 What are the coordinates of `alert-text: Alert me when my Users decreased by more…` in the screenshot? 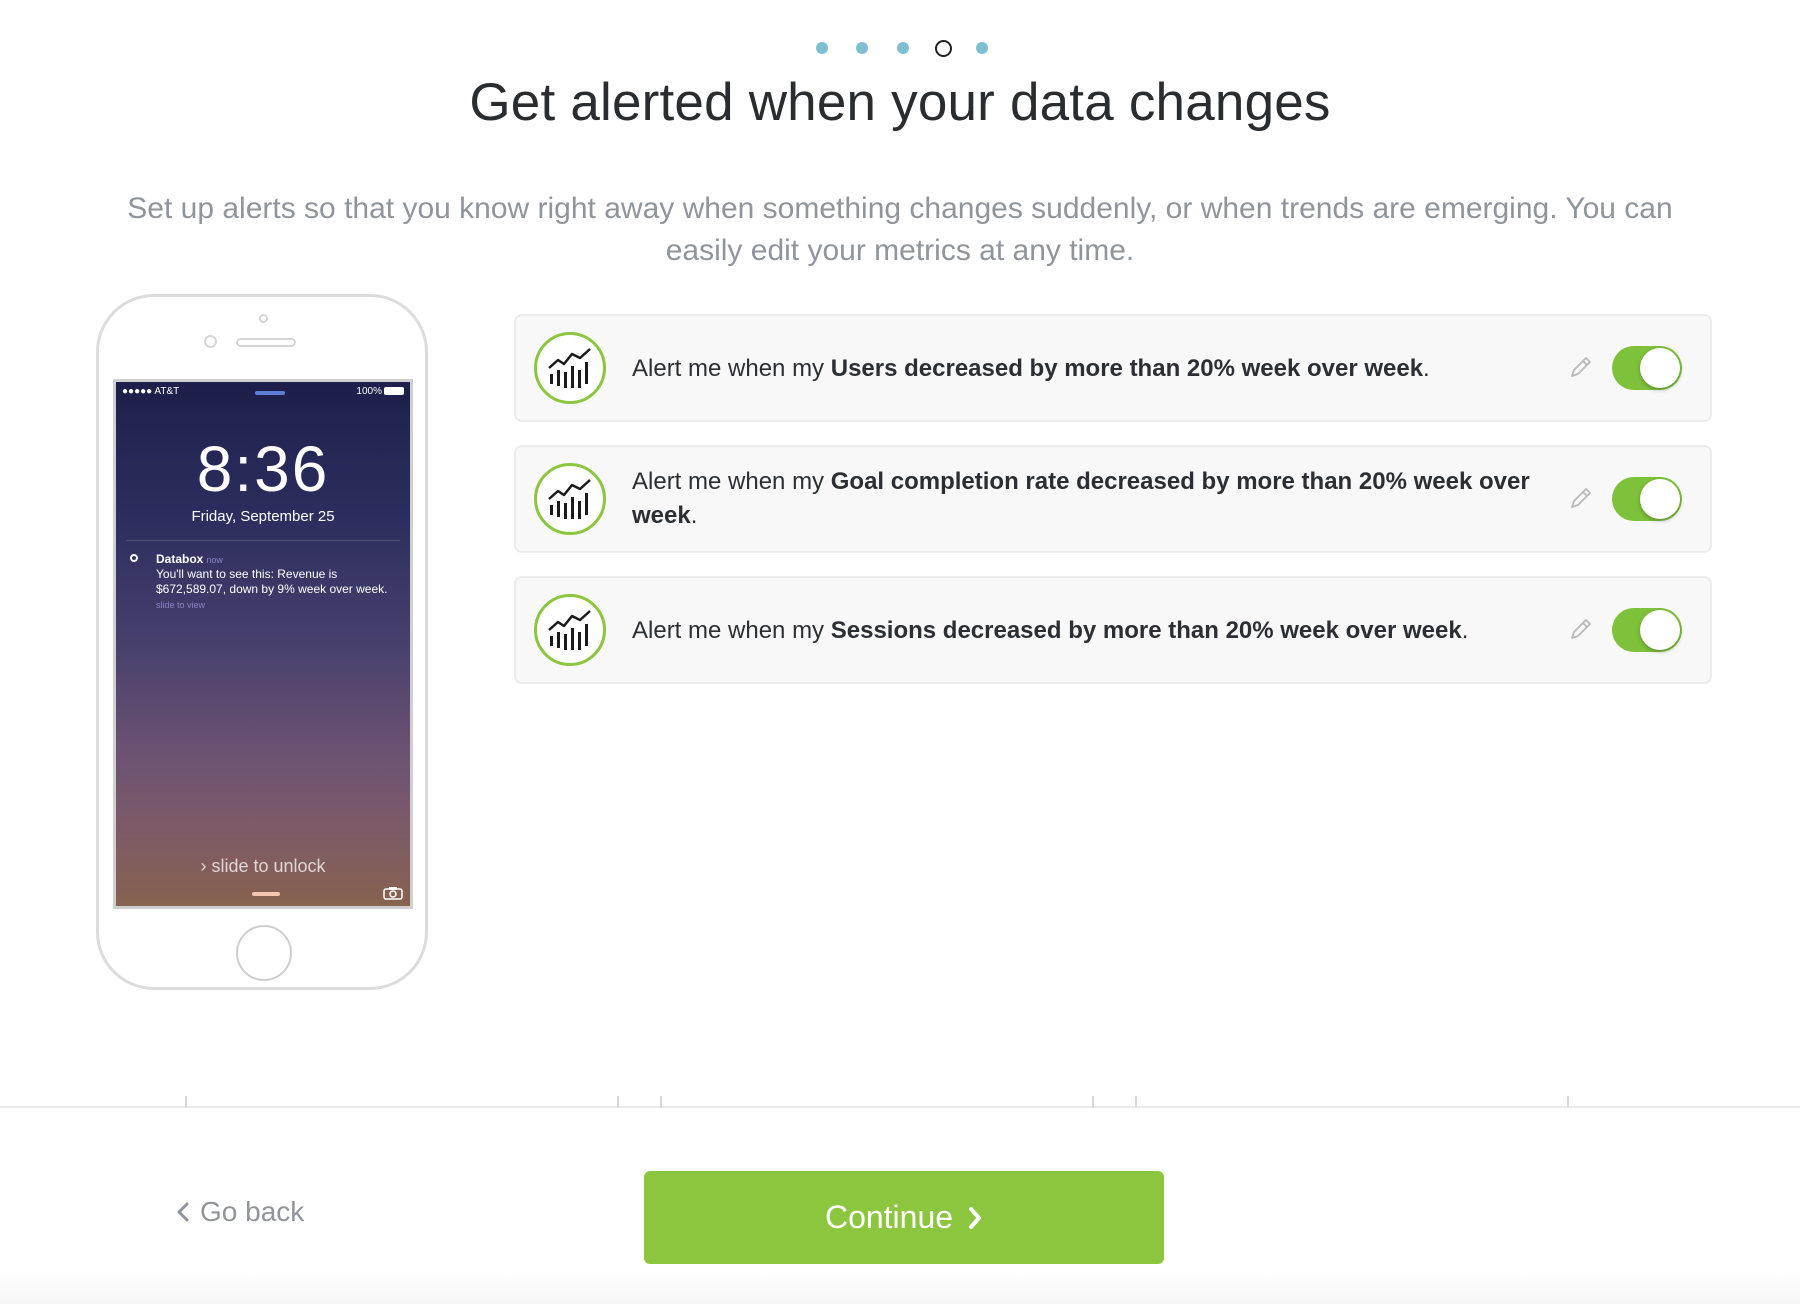 It's located at (1092, 369).